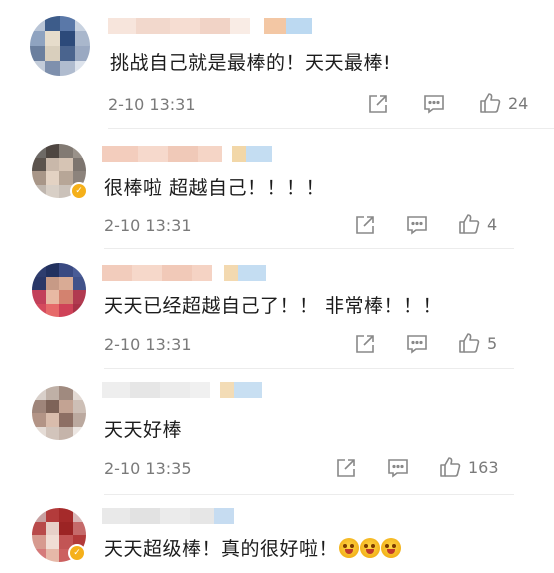 This screenshot has width=554, height=573. Describe the element at coordinates (483, 467) in the screenshot. I see `like-count: 163` at that location.